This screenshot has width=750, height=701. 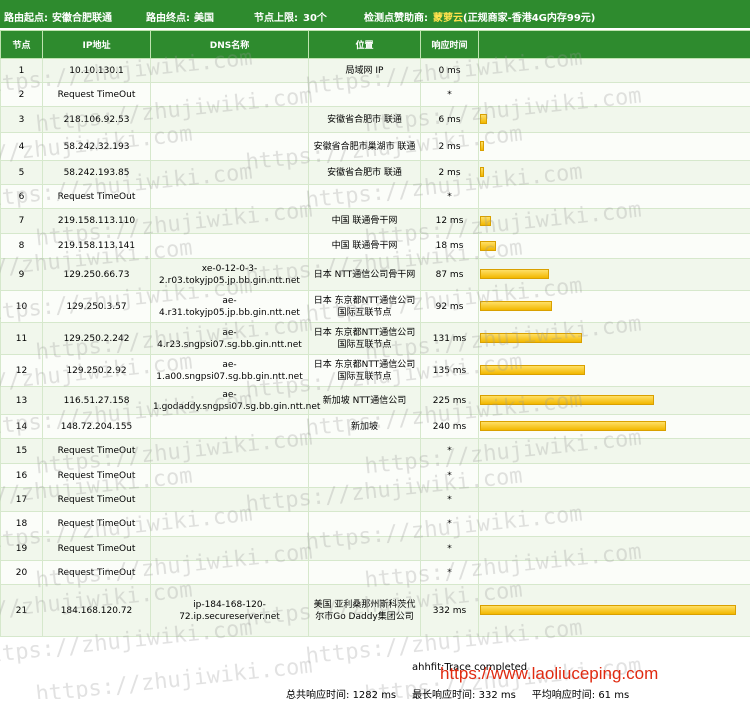 What do you see at coordinates (22, 500) in the screenshot?
I see `cell-n: 17` at bounding box center [22, 500].